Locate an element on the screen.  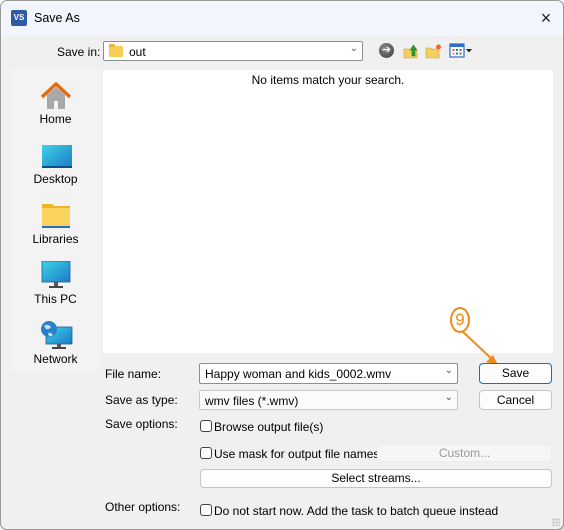
file-name-label: File name: is located at coordinates (133, 374).